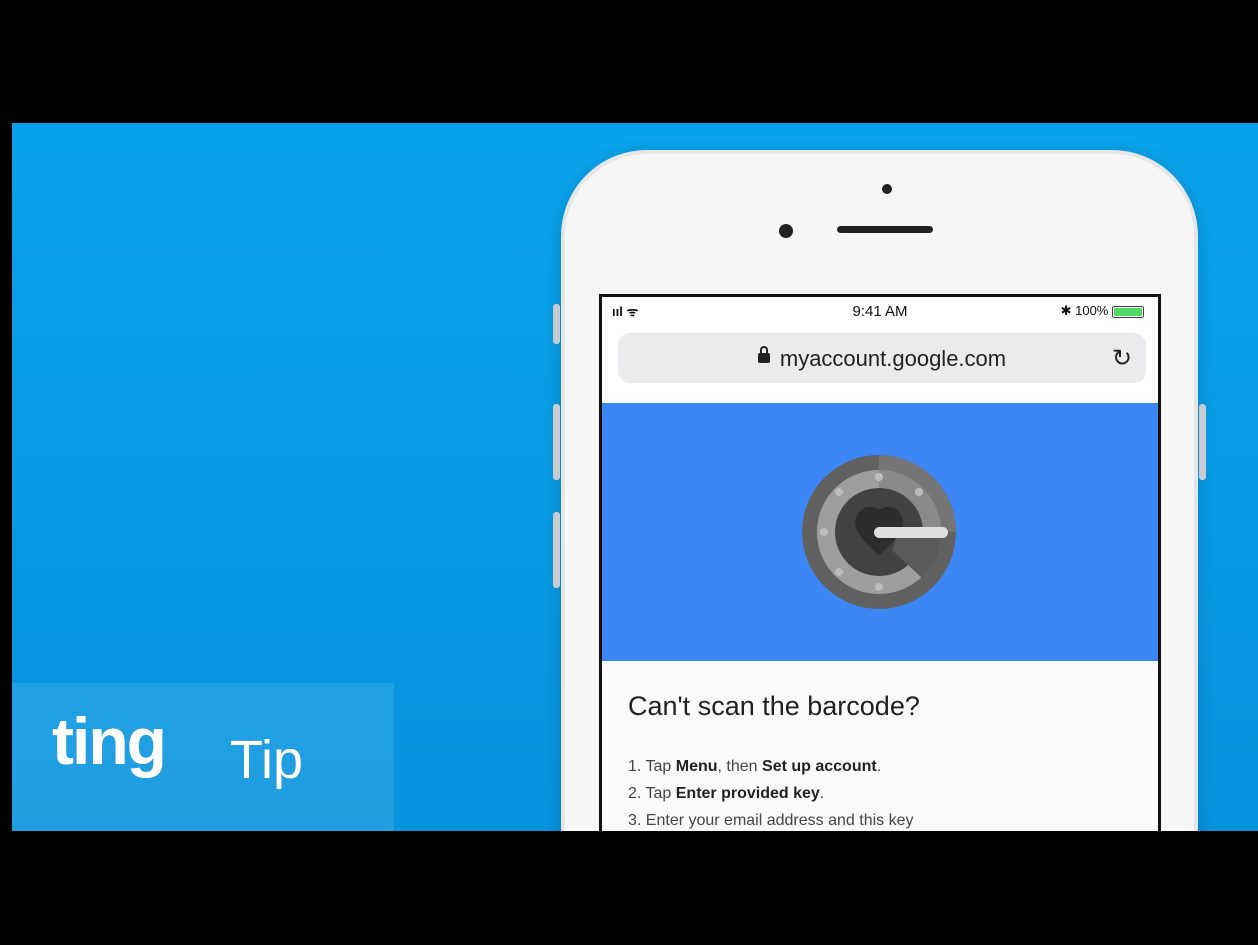  Describe the element at coordinates (786, 231) in the screenshot. I see `front-camera` at that location.